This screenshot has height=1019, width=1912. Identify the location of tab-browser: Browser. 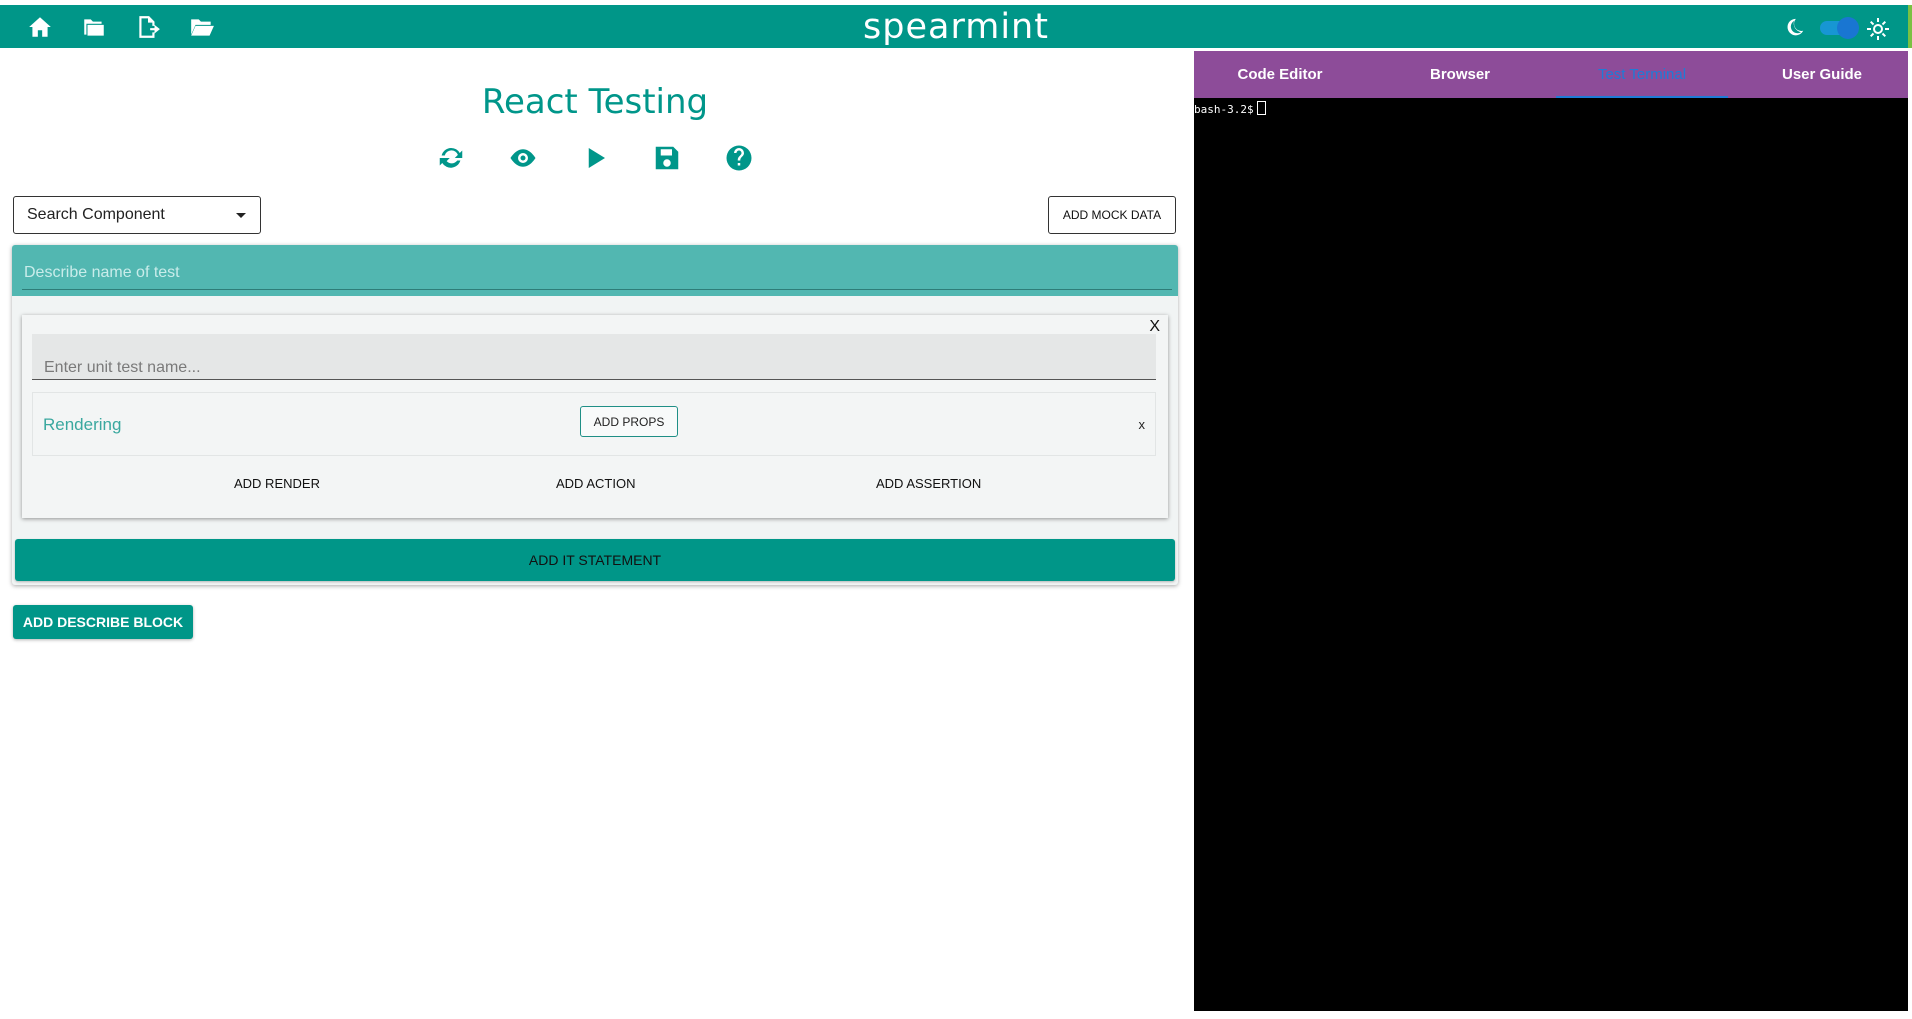
(1460, 74).